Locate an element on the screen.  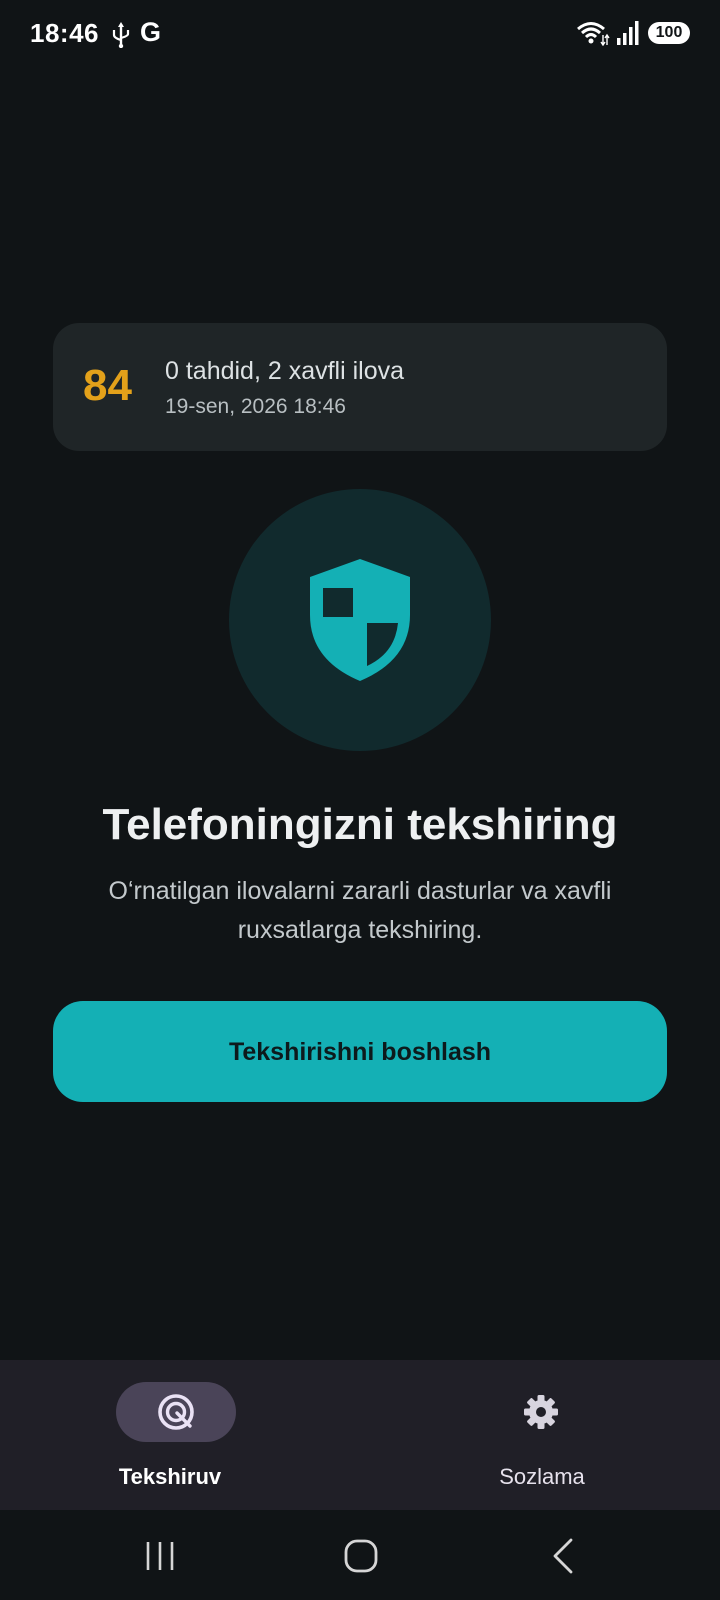
nav-label-scan: Tekshiruv is located at coordinates (170, 1476).